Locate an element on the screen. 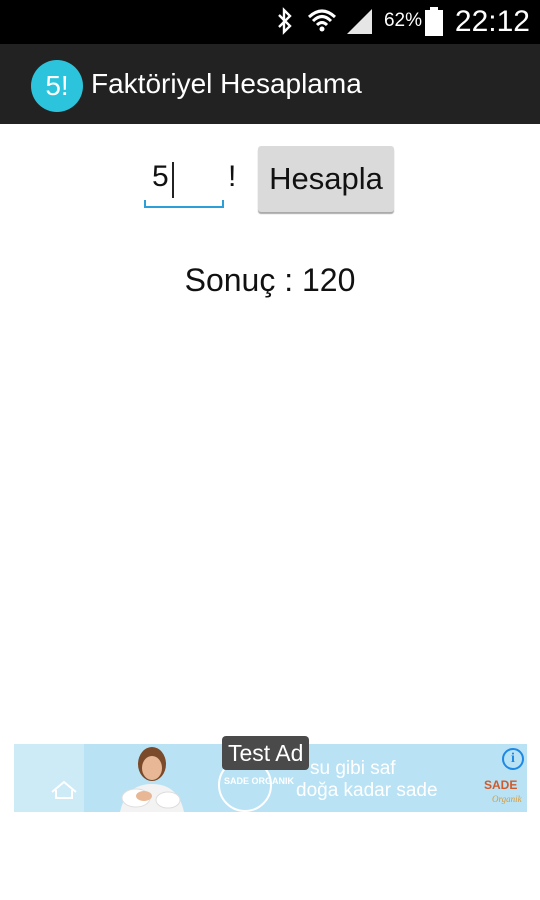  ad-logo-text: SADE ORGANIK is located at coordinates (259, 781).